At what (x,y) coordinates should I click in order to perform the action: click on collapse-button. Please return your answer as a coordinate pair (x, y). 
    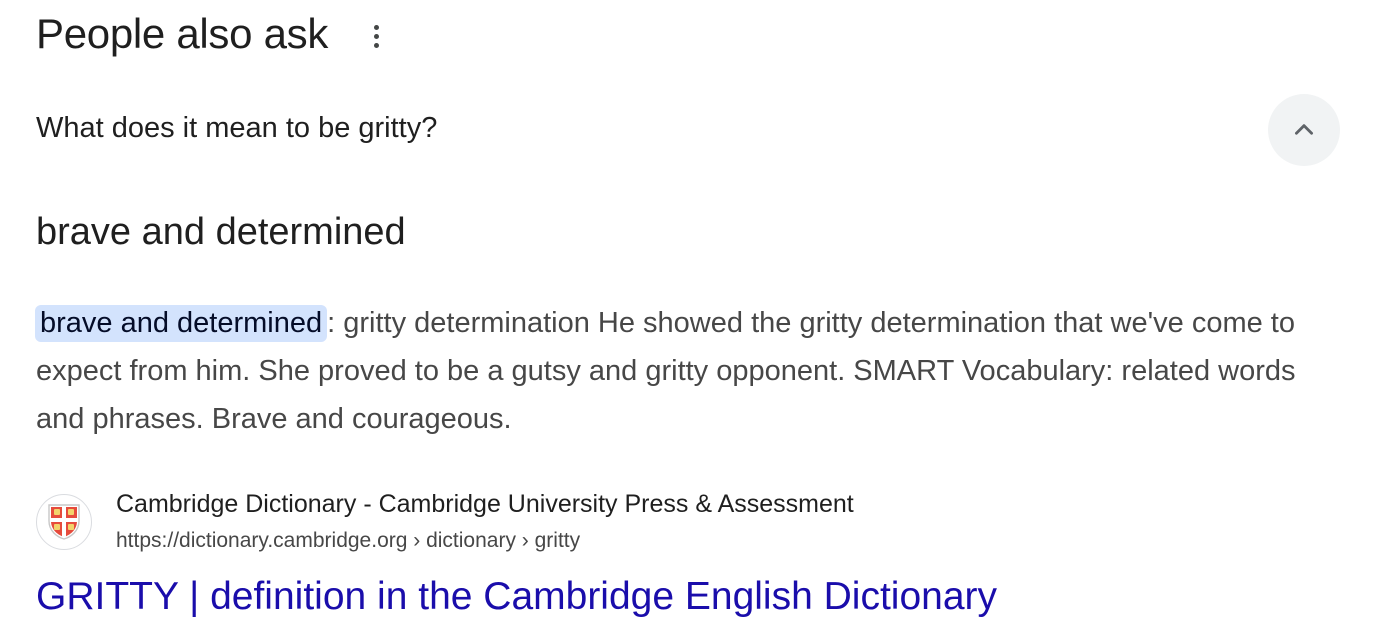
    Looking at the image, I should click on (1304, 130).